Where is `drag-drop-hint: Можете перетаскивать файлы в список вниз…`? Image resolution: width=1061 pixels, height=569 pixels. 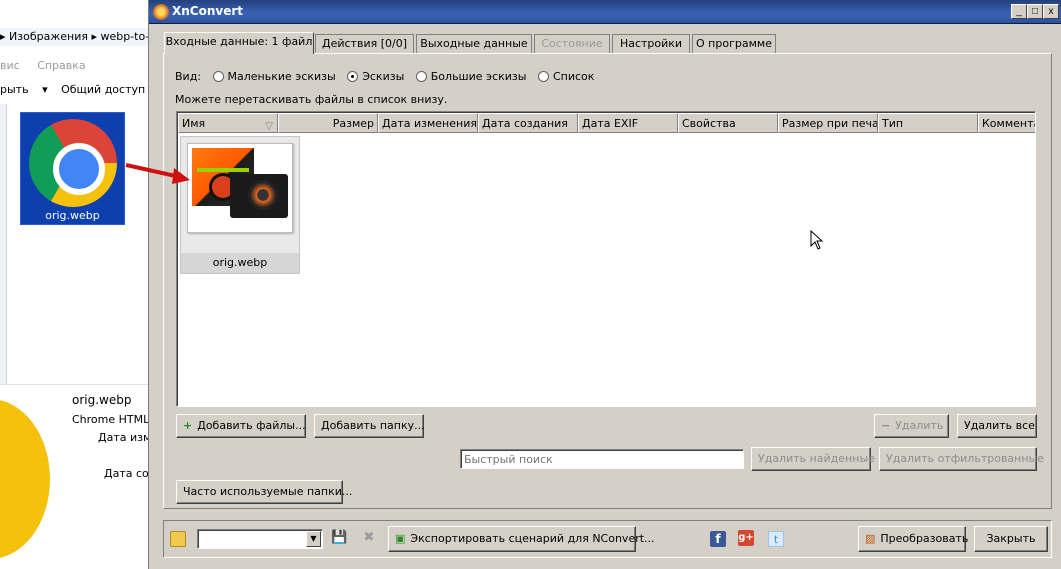 drag-drop-hint: Можете перетаскивать файлы в список вниз… is located at coordinates (311, 99).